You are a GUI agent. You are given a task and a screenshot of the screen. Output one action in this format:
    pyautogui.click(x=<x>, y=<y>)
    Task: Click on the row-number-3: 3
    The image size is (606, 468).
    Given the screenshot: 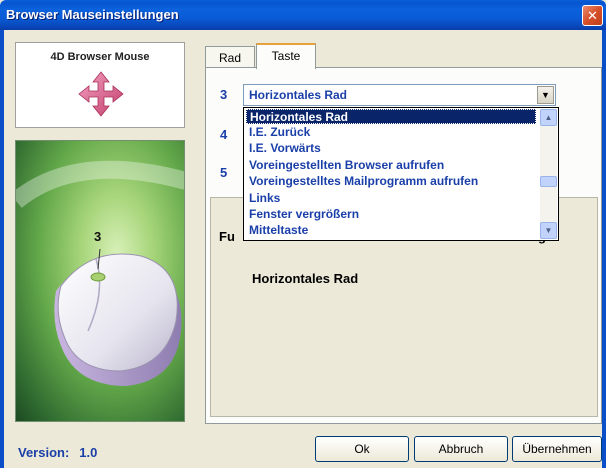 What is the action you would take?
    pyautogui.click(x=224, y=94)
    